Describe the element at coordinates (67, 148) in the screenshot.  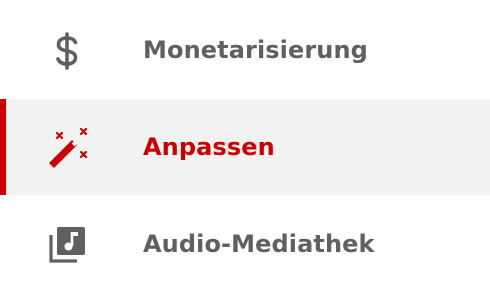
I see `magic-wand-icon` at that location.